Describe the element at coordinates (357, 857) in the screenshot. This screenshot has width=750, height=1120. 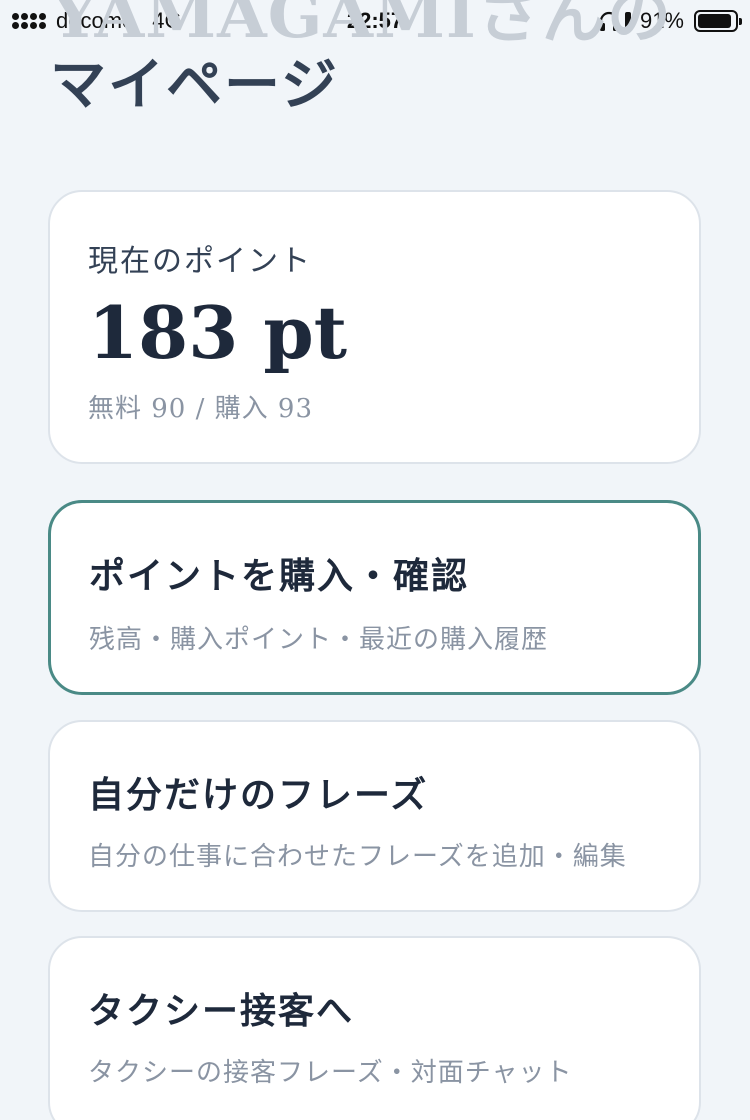
I see `menu-subtitle: 自分の仕事に合わせたフレーズを追加・編集` at that location.